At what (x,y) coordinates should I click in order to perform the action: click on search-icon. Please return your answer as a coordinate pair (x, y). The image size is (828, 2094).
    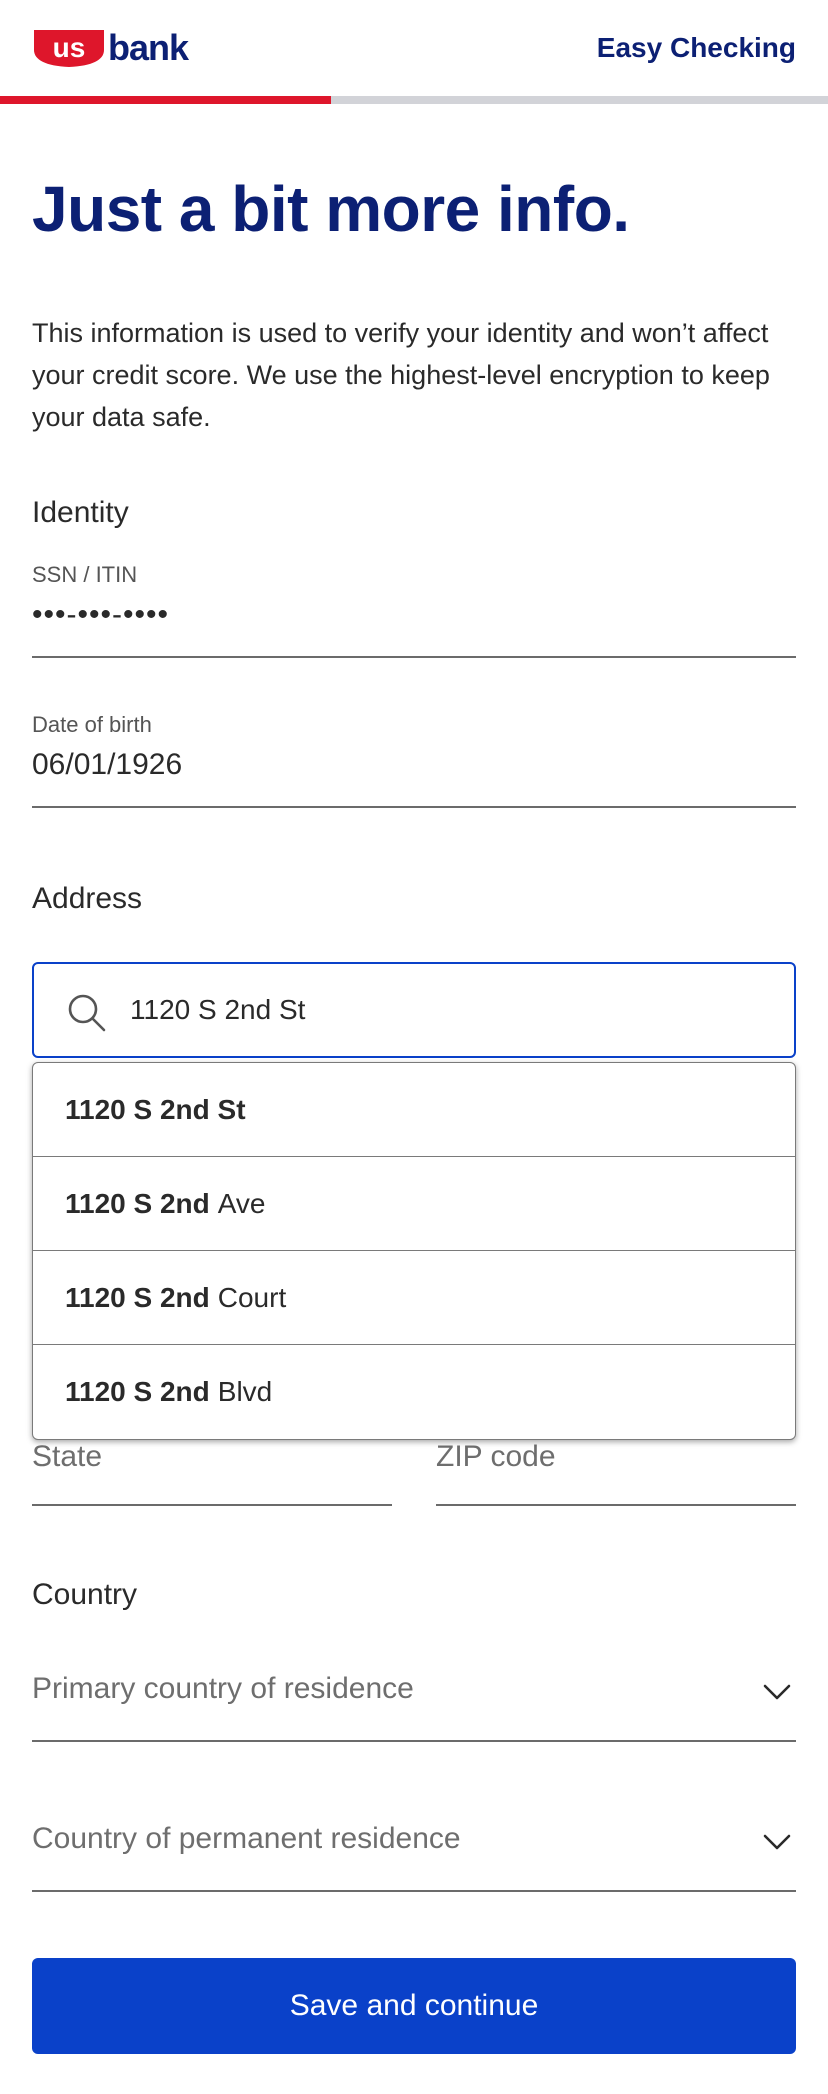
    Looking at the image, I should click on (87, 1013).